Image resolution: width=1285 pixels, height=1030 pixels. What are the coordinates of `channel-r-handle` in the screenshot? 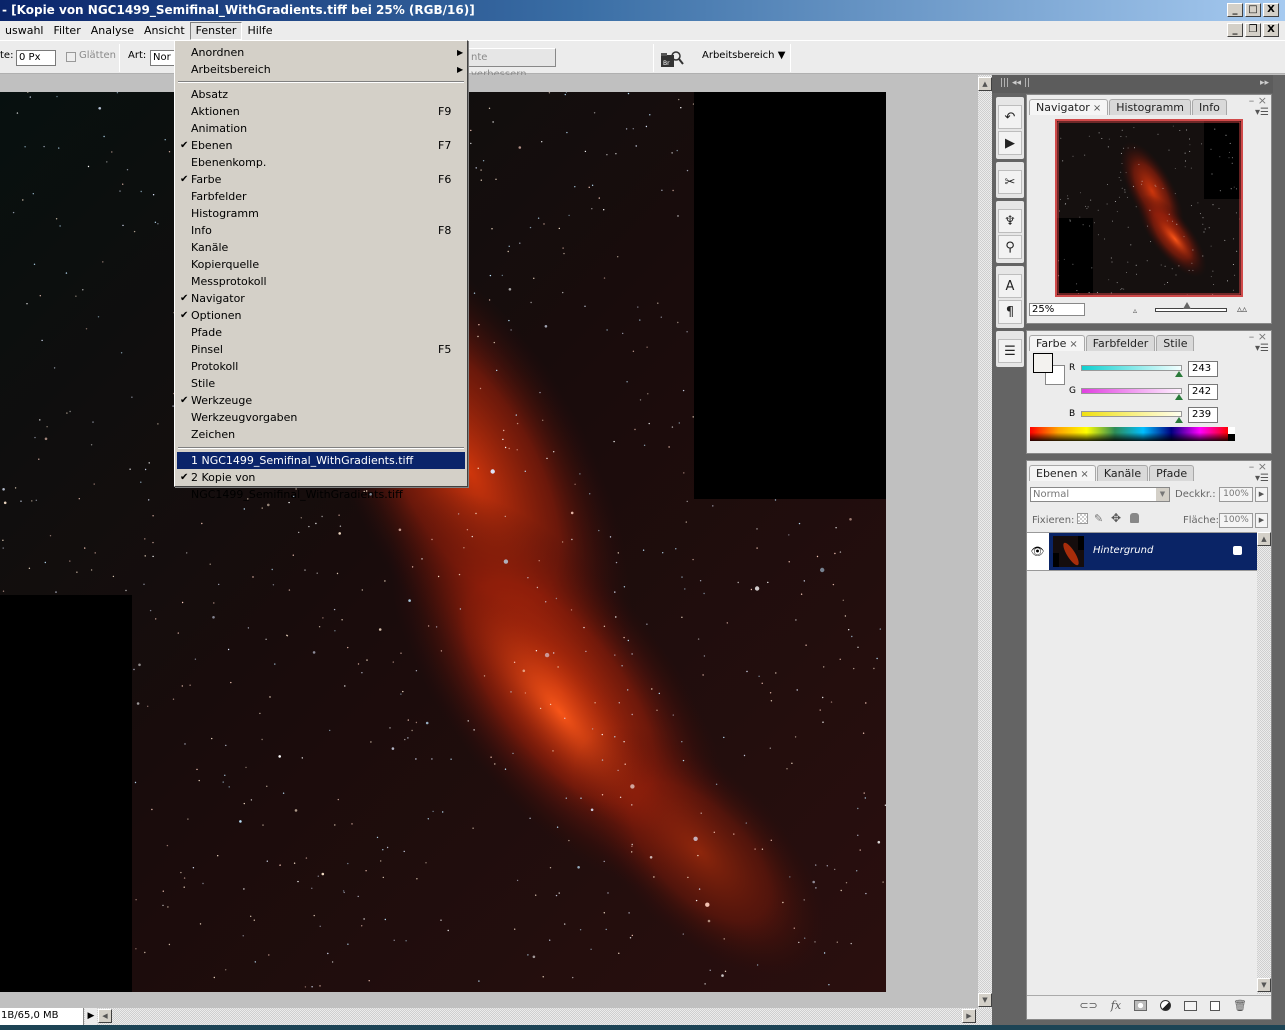 It's located at (1179, 374).